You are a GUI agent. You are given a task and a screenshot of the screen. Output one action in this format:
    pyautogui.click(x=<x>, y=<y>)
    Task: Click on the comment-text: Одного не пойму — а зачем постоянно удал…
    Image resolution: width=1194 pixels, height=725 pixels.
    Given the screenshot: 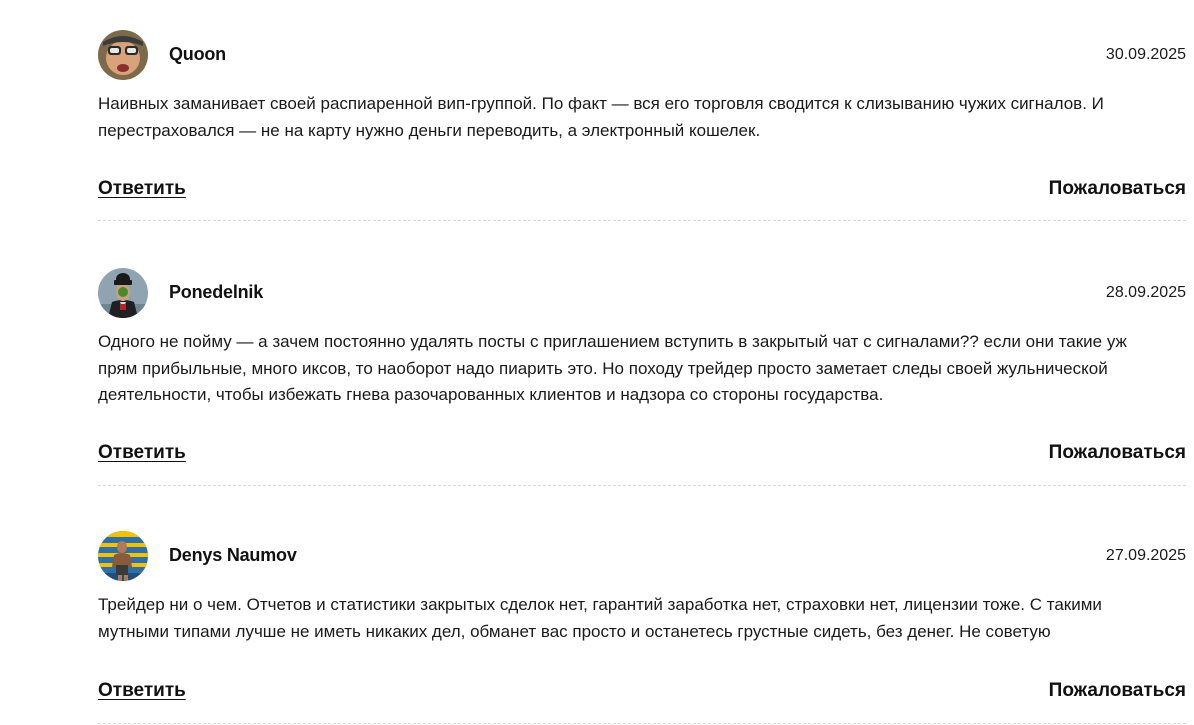 What is the action you would take?
    pyautogui.click(x=612, y=368)
    